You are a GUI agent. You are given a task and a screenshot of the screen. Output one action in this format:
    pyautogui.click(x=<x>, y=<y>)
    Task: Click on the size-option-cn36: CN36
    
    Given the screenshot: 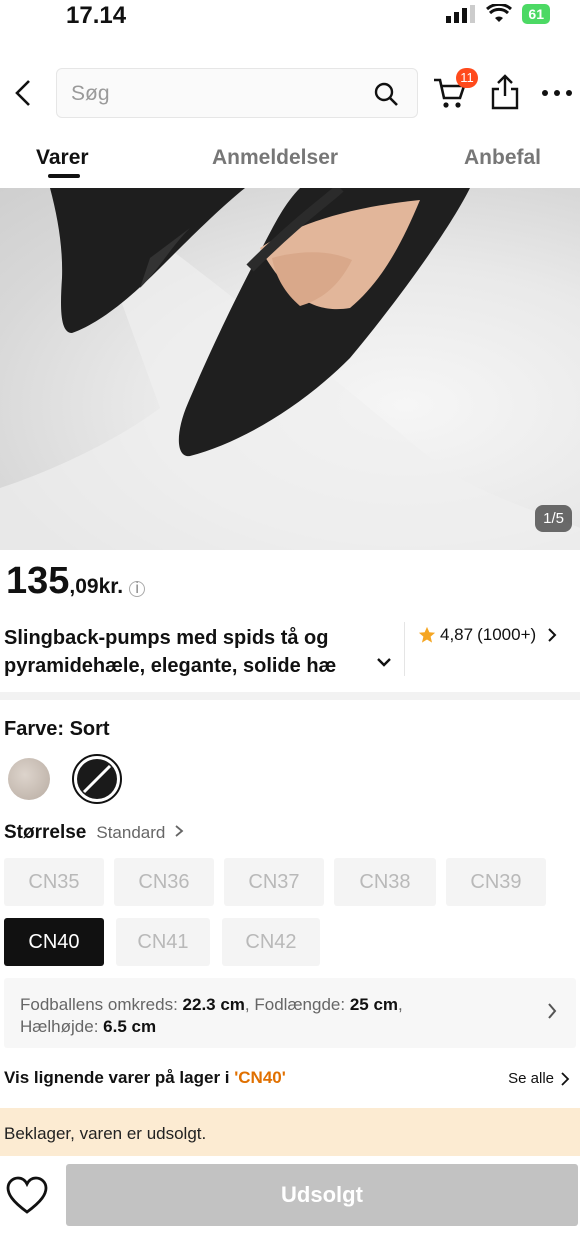 What is the action you would take?
    pyautogui.click(x=164, y=882)
    